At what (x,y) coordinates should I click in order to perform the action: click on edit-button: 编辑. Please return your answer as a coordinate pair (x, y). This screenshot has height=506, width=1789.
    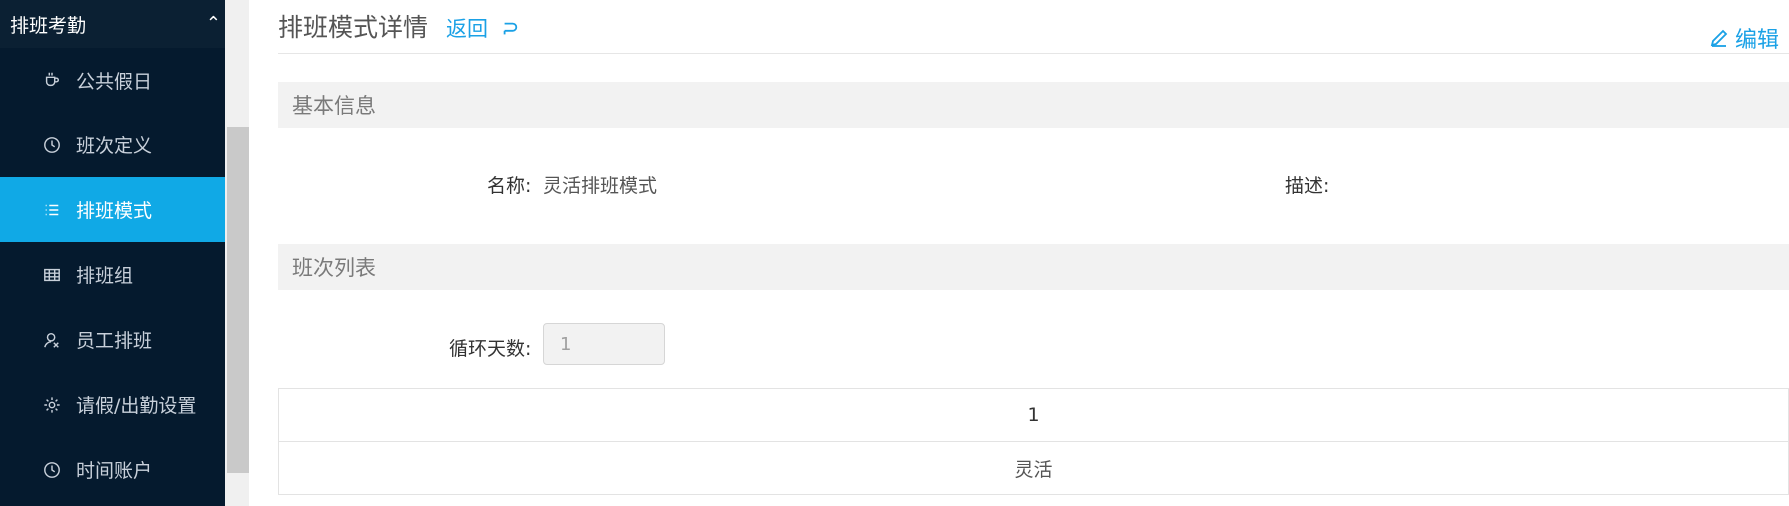
    Looking at the image, I should click on (1744, 38).